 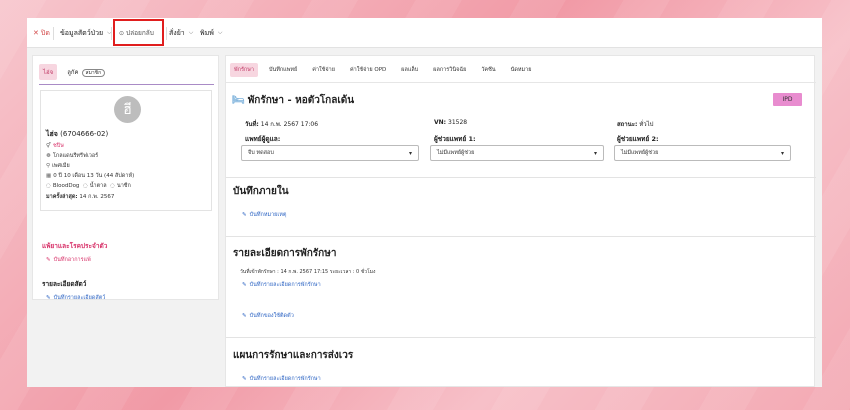 I want to click on treatment-plan-link-label: บันทึกรายละเอียดการพักรักษา, so click(x=285, y=379).